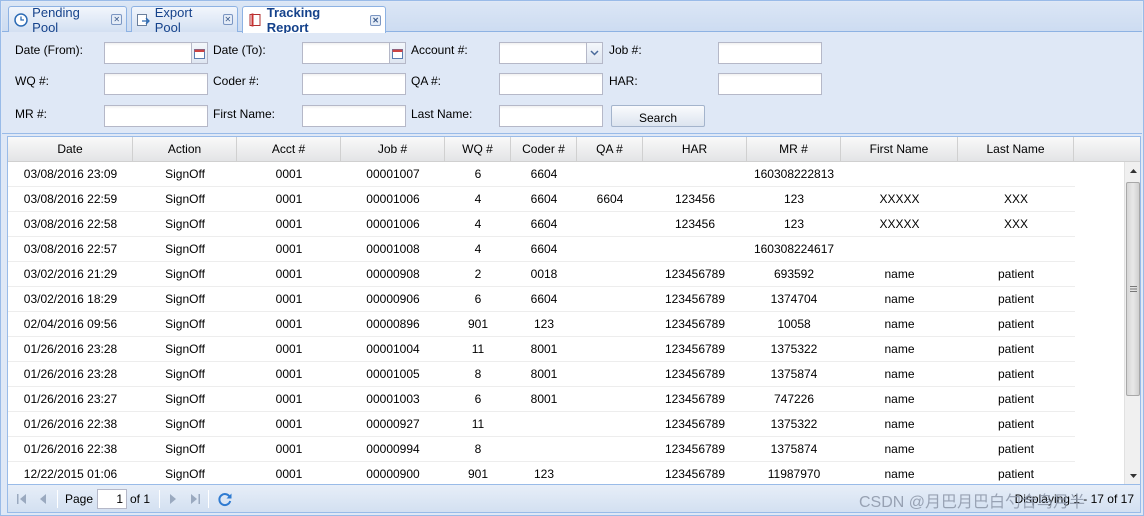 The width and height of the screenshot is (1144, 516). I want to click on col-coder-cell: 6604, so click(544, 249).